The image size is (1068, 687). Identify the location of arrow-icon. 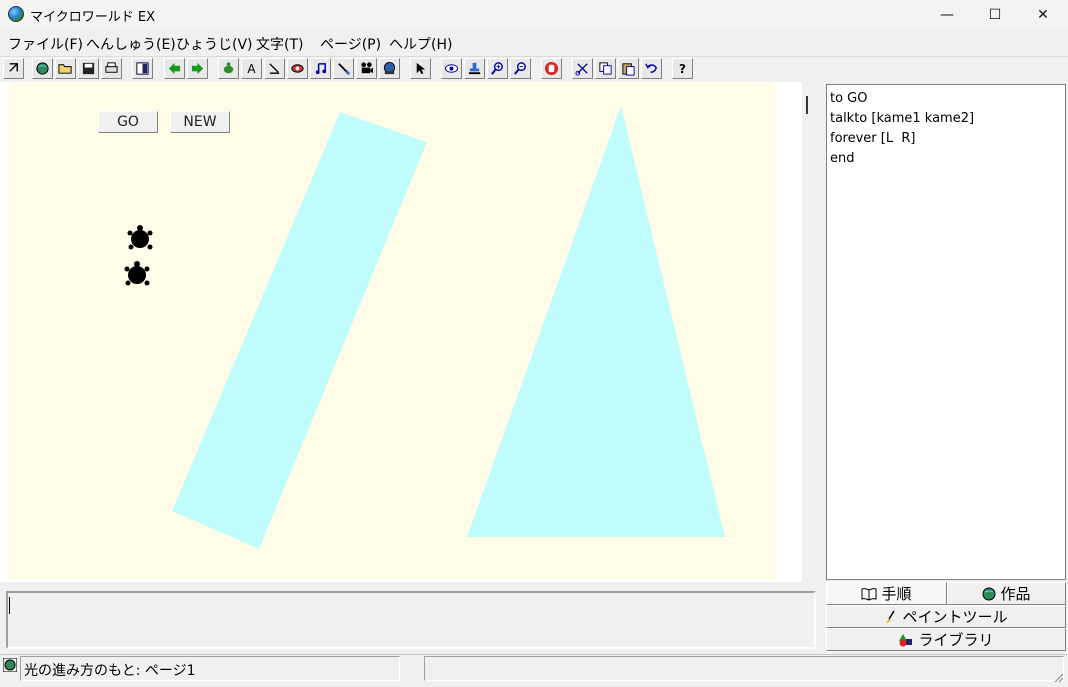
(13, 68).